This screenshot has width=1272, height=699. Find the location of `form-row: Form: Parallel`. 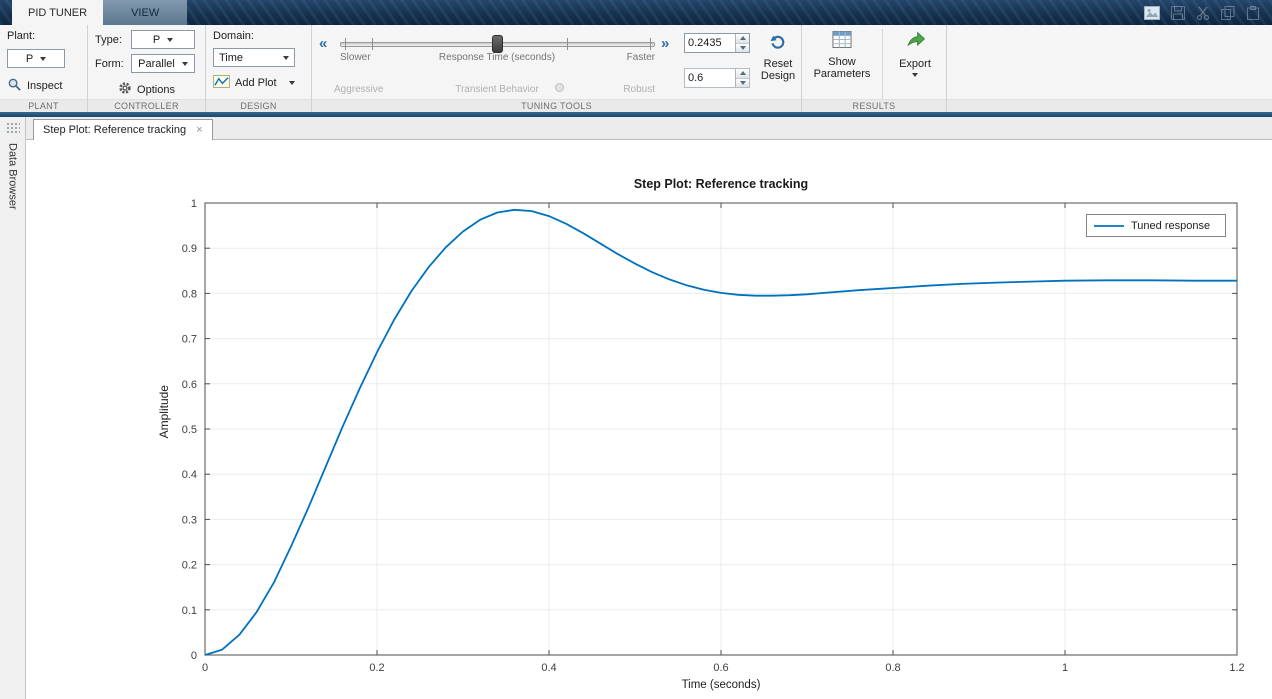

form-row: Form: Parallel is located at coordinates (146, 63).